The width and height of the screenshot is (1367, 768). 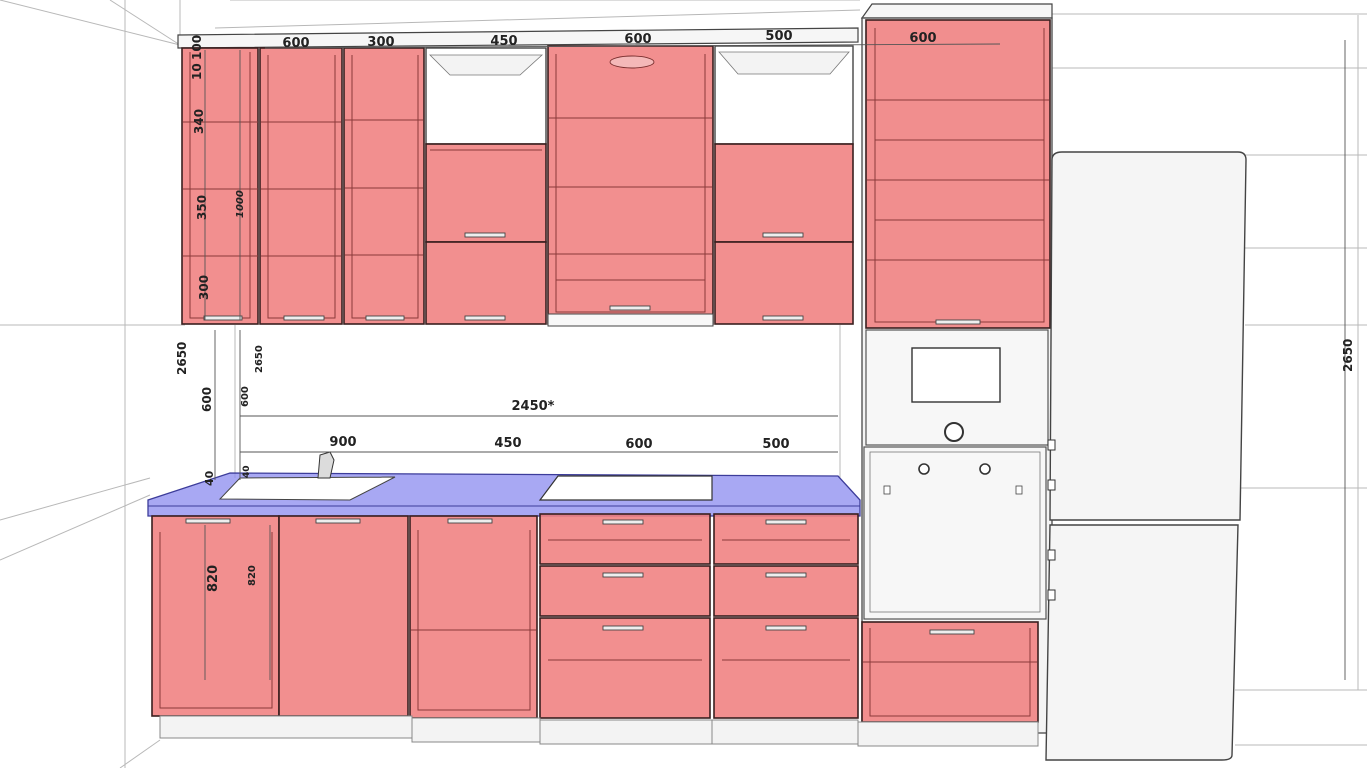 I want to click on hob, so click(x=625, y=488).